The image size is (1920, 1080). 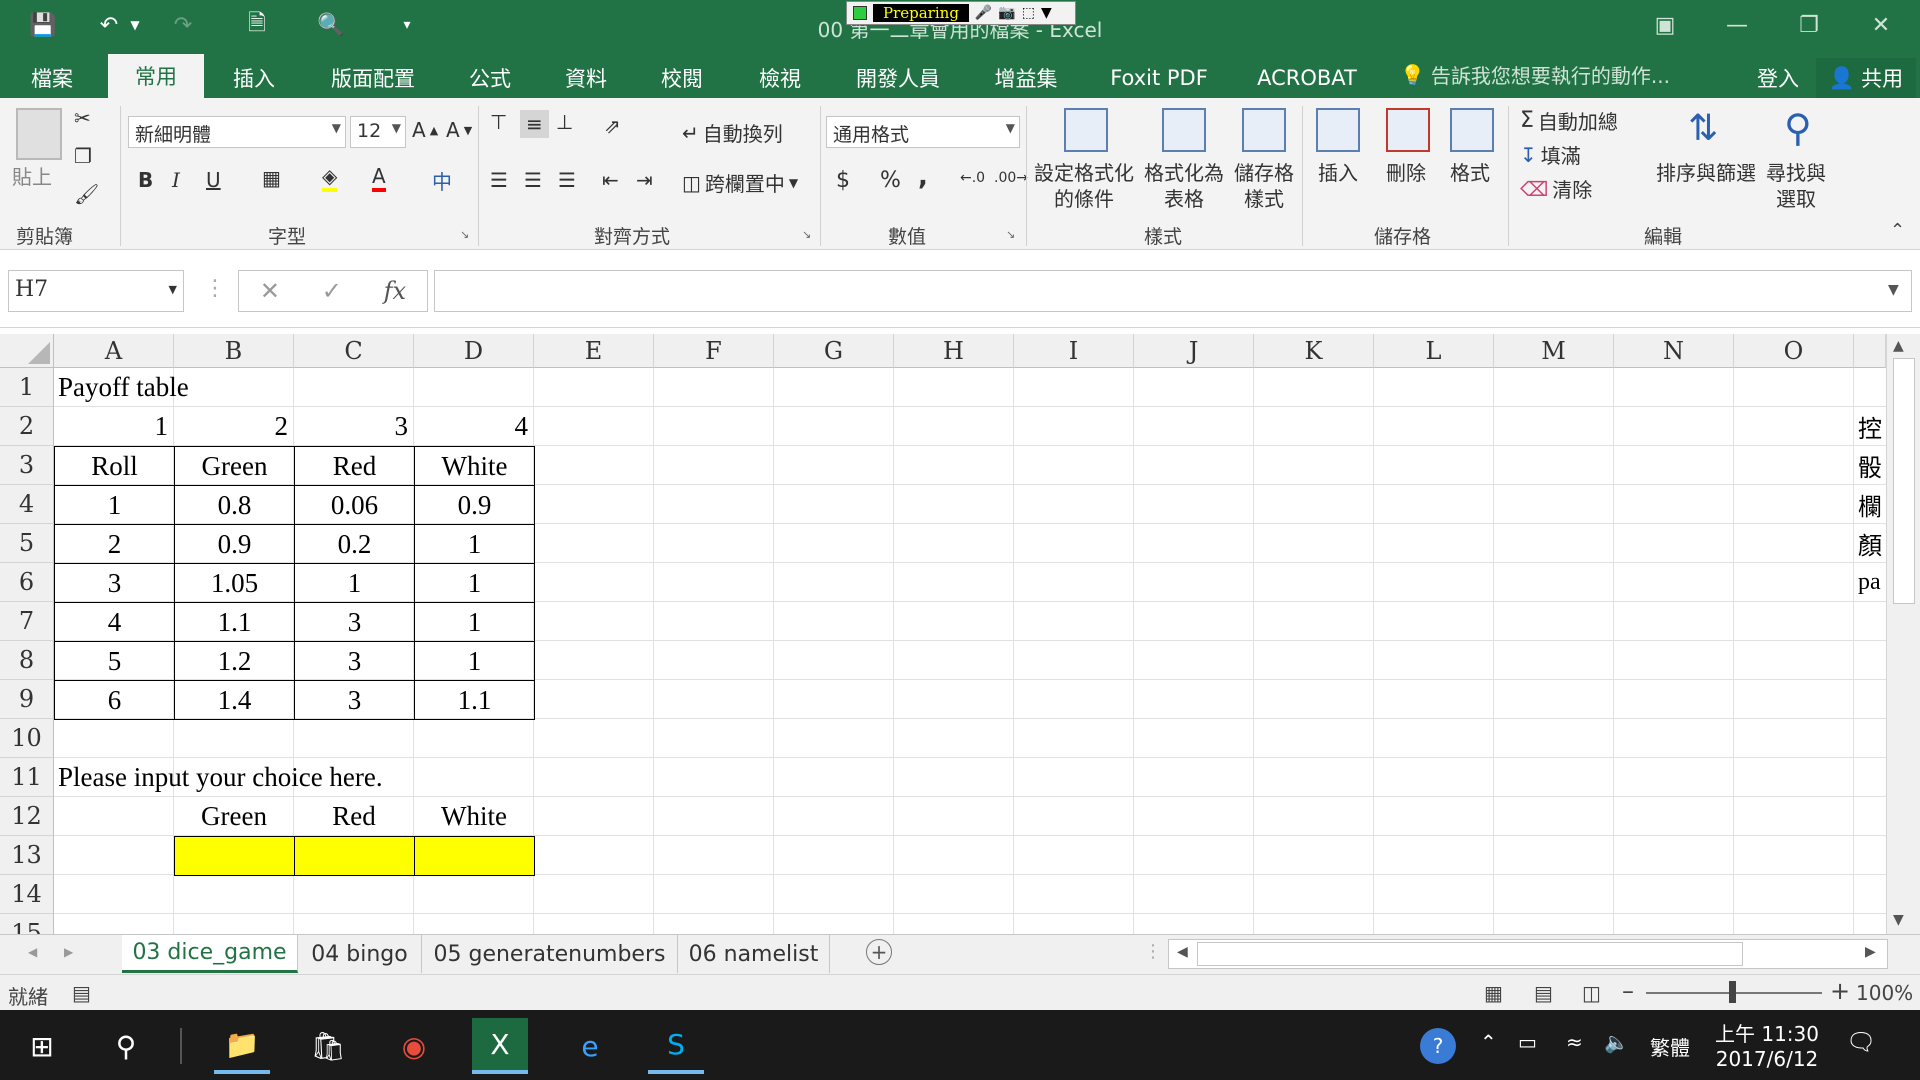 I want to click on cell-d2: 4, so click(x=474, y=426).